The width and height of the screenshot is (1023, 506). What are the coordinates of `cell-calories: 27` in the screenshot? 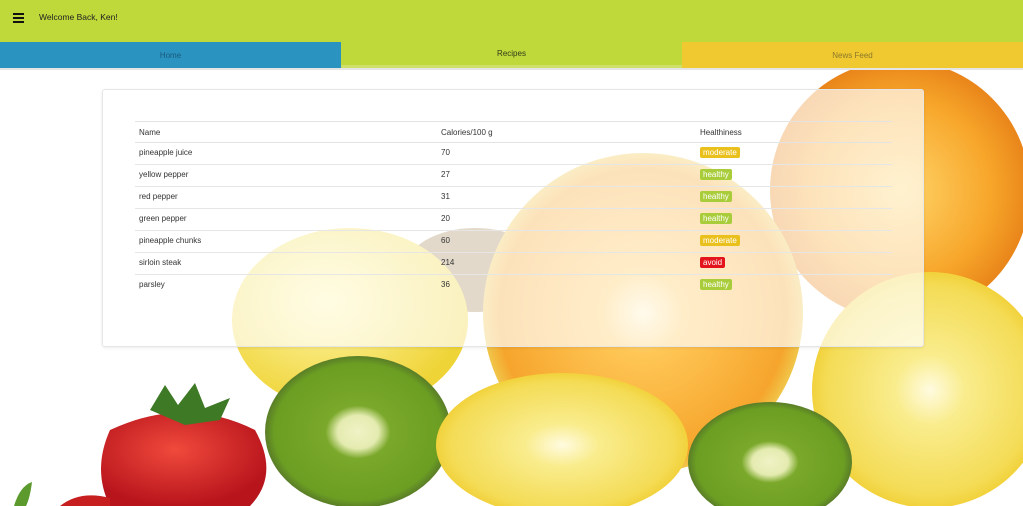 It's located at (566, 175).